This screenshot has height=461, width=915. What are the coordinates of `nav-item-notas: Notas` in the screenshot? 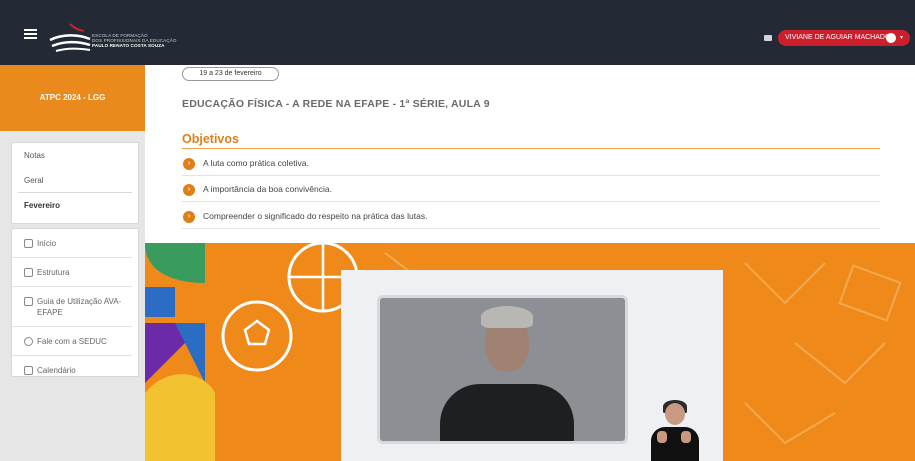 It's located at (75, 155).